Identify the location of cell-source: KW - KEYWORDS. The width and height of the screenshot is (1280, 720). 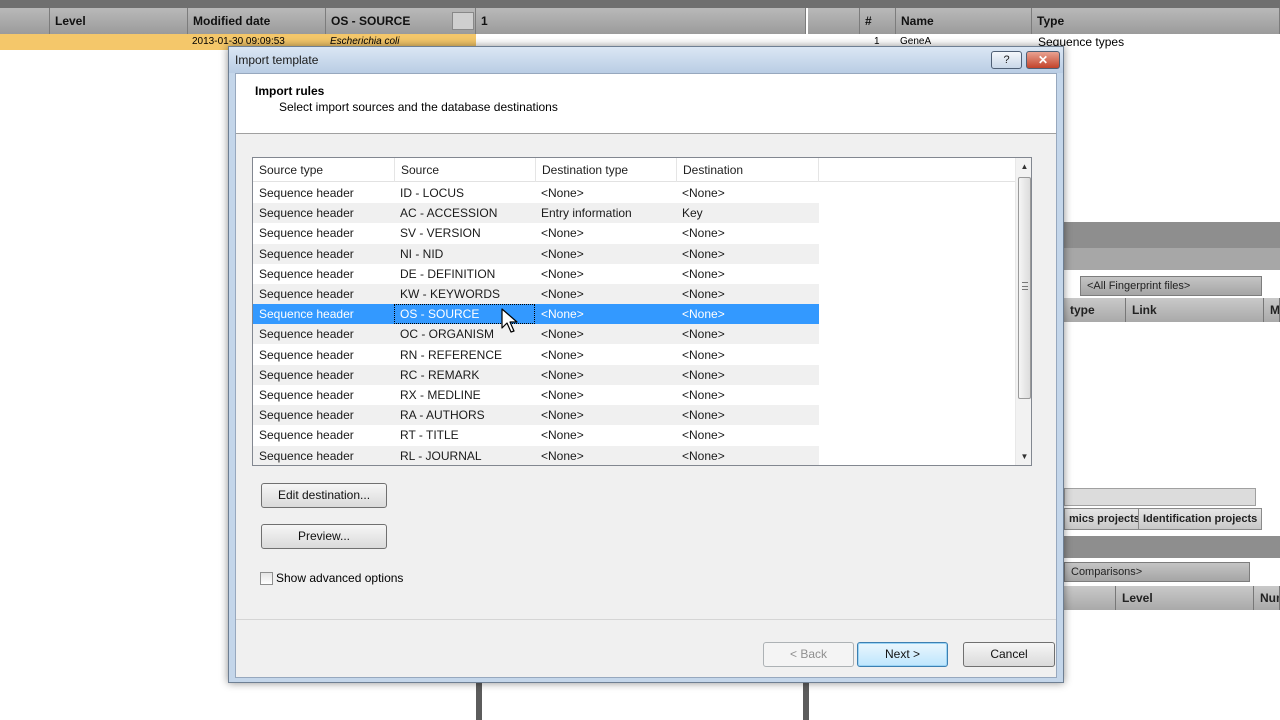
(464, 294).